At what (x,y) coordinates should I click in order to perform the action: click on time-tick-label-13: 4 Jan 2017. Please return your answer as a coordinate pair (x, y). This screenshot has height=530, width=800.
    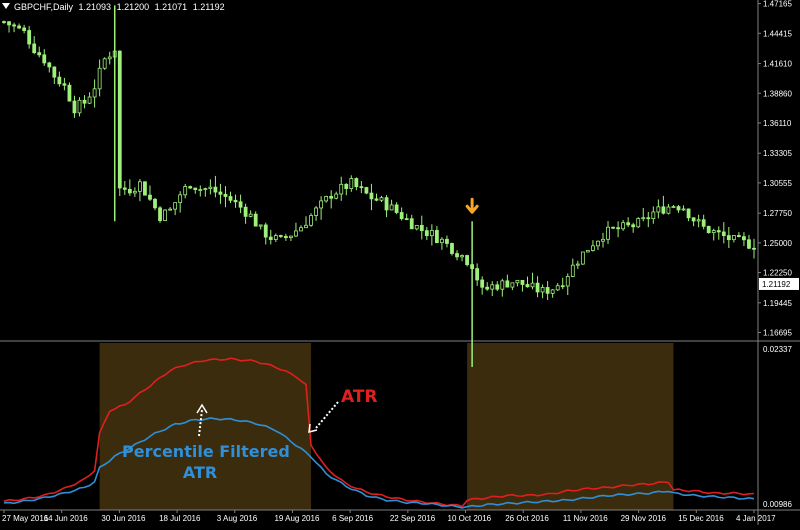
    Looking at the image, I should click on (756, 518).